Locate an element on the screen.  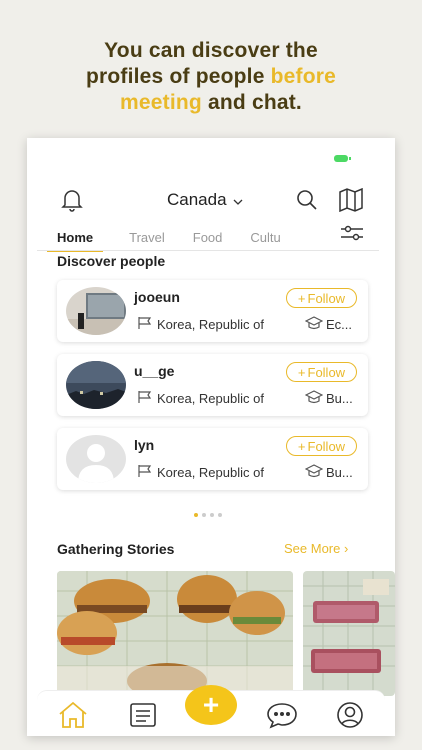
headline-line1: You can discover the is located at coordinates (211, 50).